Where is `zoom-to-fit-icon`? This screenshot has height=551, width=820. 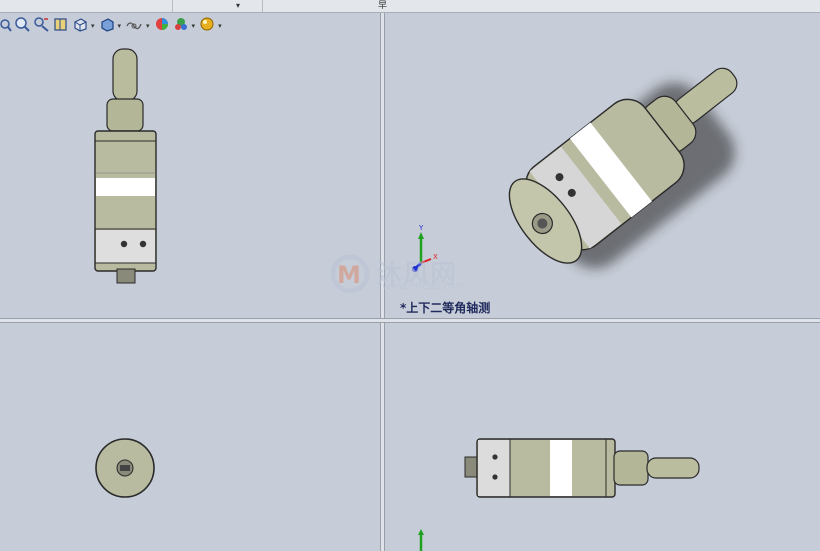
zoom-to-fit-icon is located at coordinates (6, 26).